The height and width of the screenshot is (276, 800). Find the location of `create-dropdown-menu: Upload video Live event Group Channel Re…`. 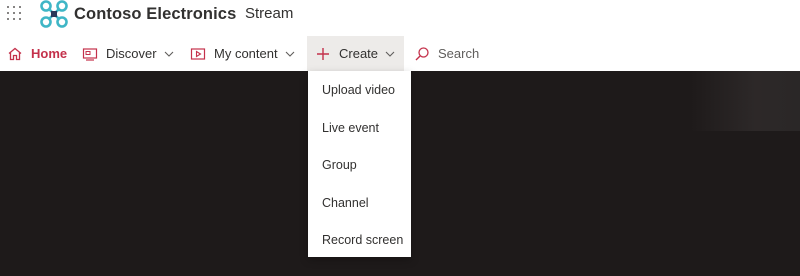

create-dropdown-menu: Upload video Live event Group Channel Re… is located at coordinates (359, 164).